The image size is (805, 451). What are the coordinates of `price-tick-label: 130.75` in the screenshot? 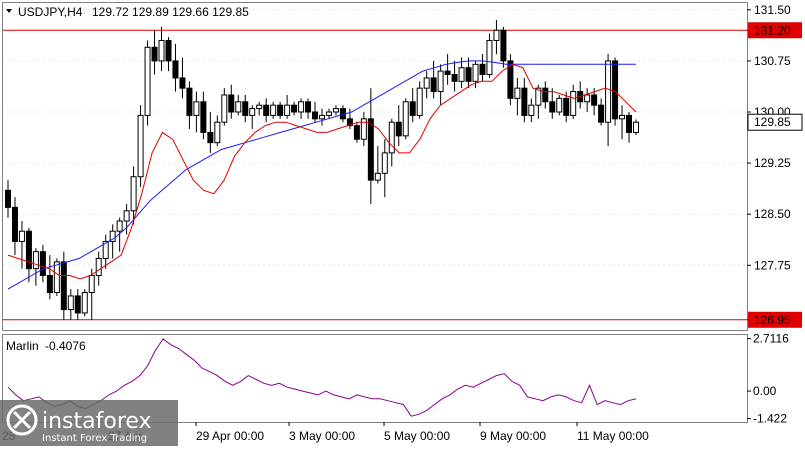 It's located at (772, 61).